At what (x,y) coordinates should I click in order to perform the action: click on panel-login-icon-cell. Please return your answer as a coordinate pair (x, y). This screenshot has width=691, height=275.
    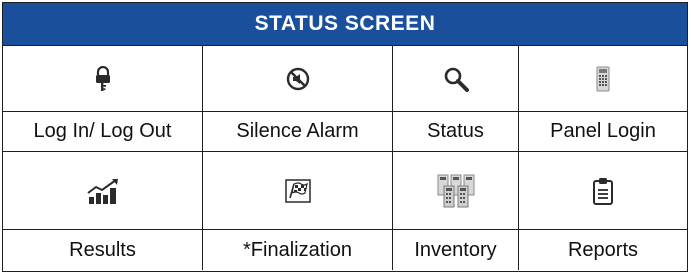
    Looking at the image, I should click on (603, 79).